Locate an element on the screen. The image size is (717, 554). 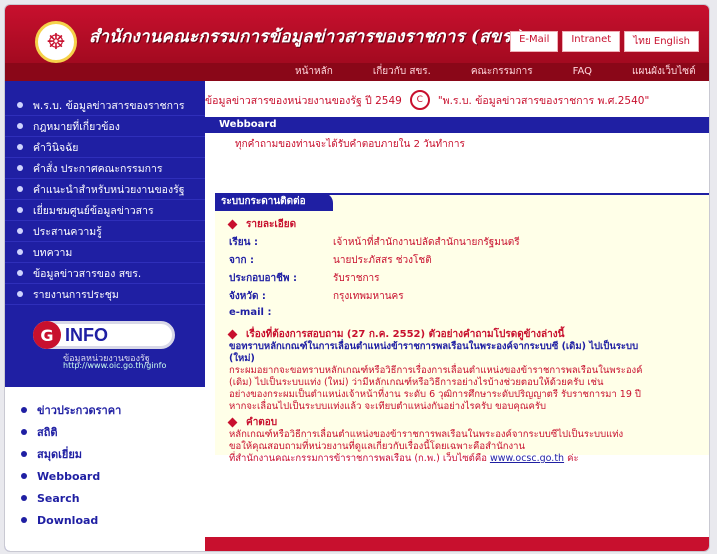
ginfo-g-icon: G is located at coordinates (47, 335).